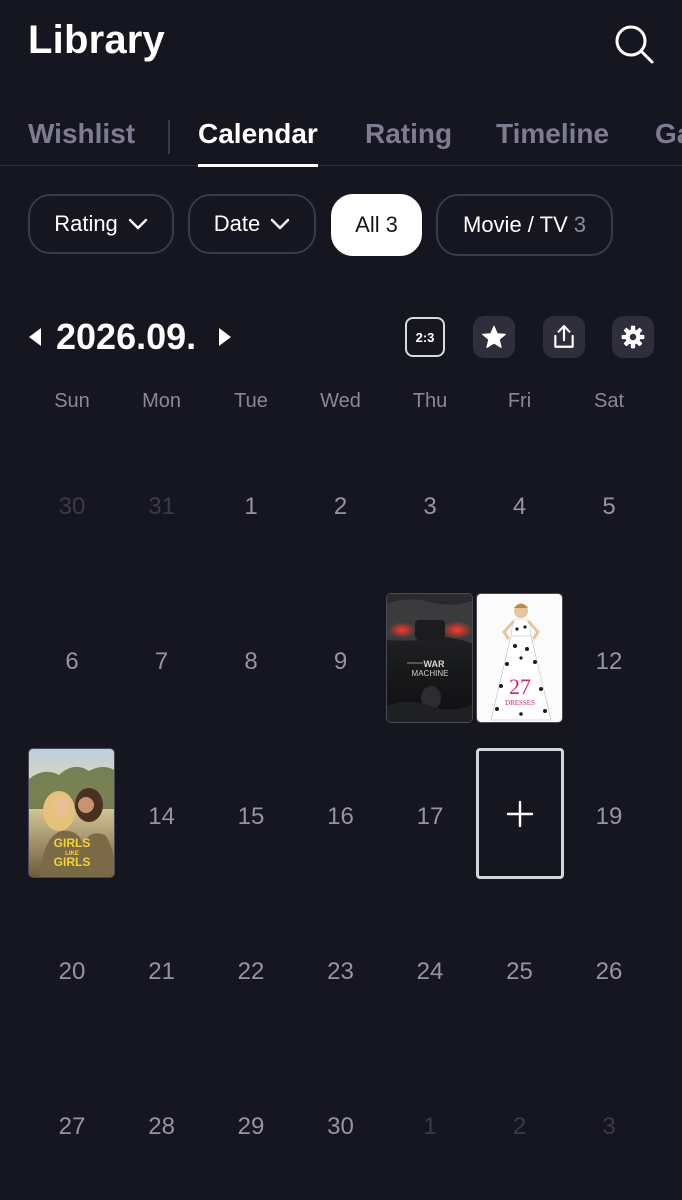 Image resolution: width=682 pixels, height=1200 pixels. What do you see at coordinates (341, 138) in the screenshot?
I see `tab-bar: Wishlist Calendar Rating Timeline Ga` at bounding box center [341, 138].